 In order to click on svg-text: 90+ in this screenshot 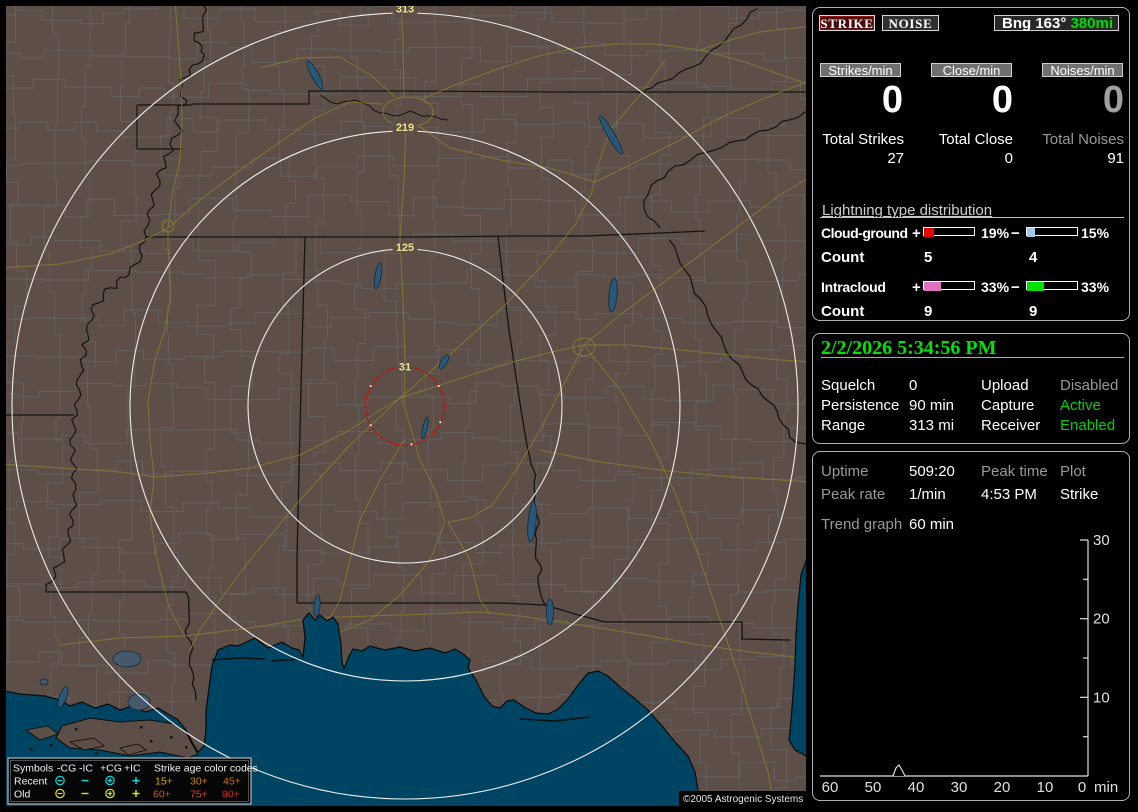, I will do `click(231, 795)`.